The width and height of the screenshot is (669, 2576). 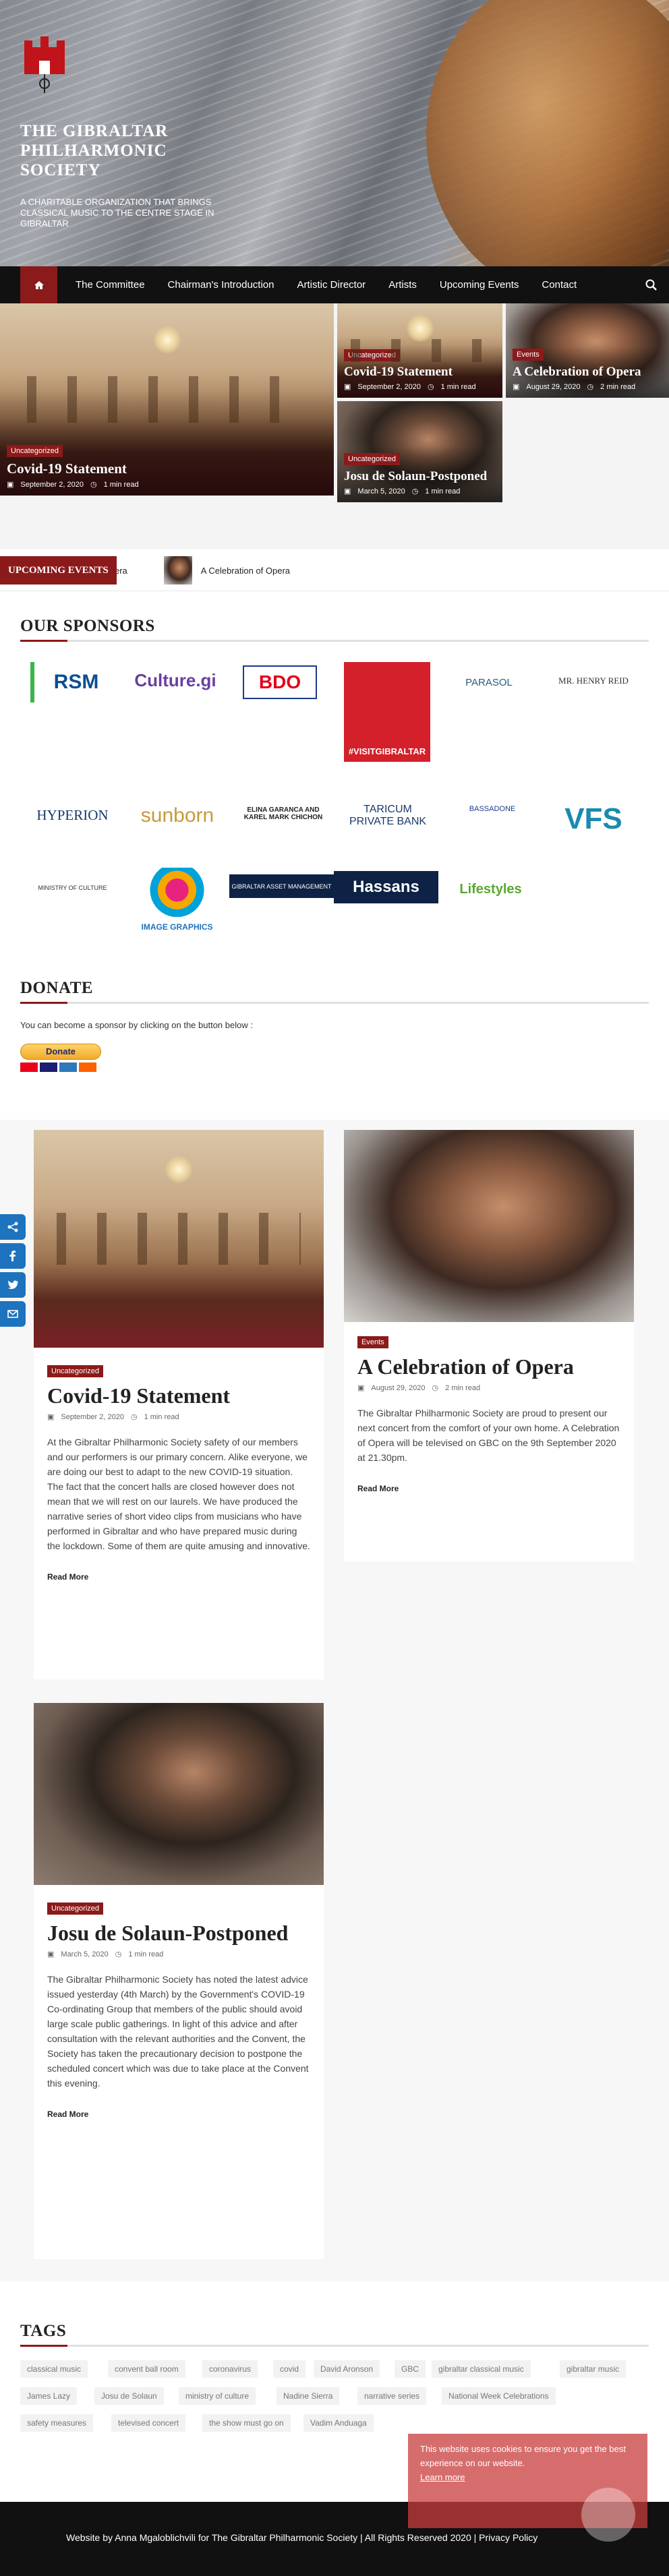 What do you see at coordinates (110, 284) in the screenshot?
I see `nav-item-committee: The Committee` at bounding box center [110, 284].